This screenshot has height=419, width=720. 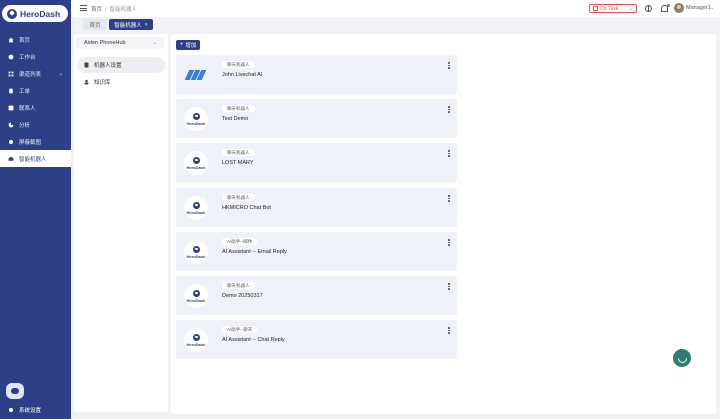 I want to click on chat-support-icon, so click(x=15, y=391).